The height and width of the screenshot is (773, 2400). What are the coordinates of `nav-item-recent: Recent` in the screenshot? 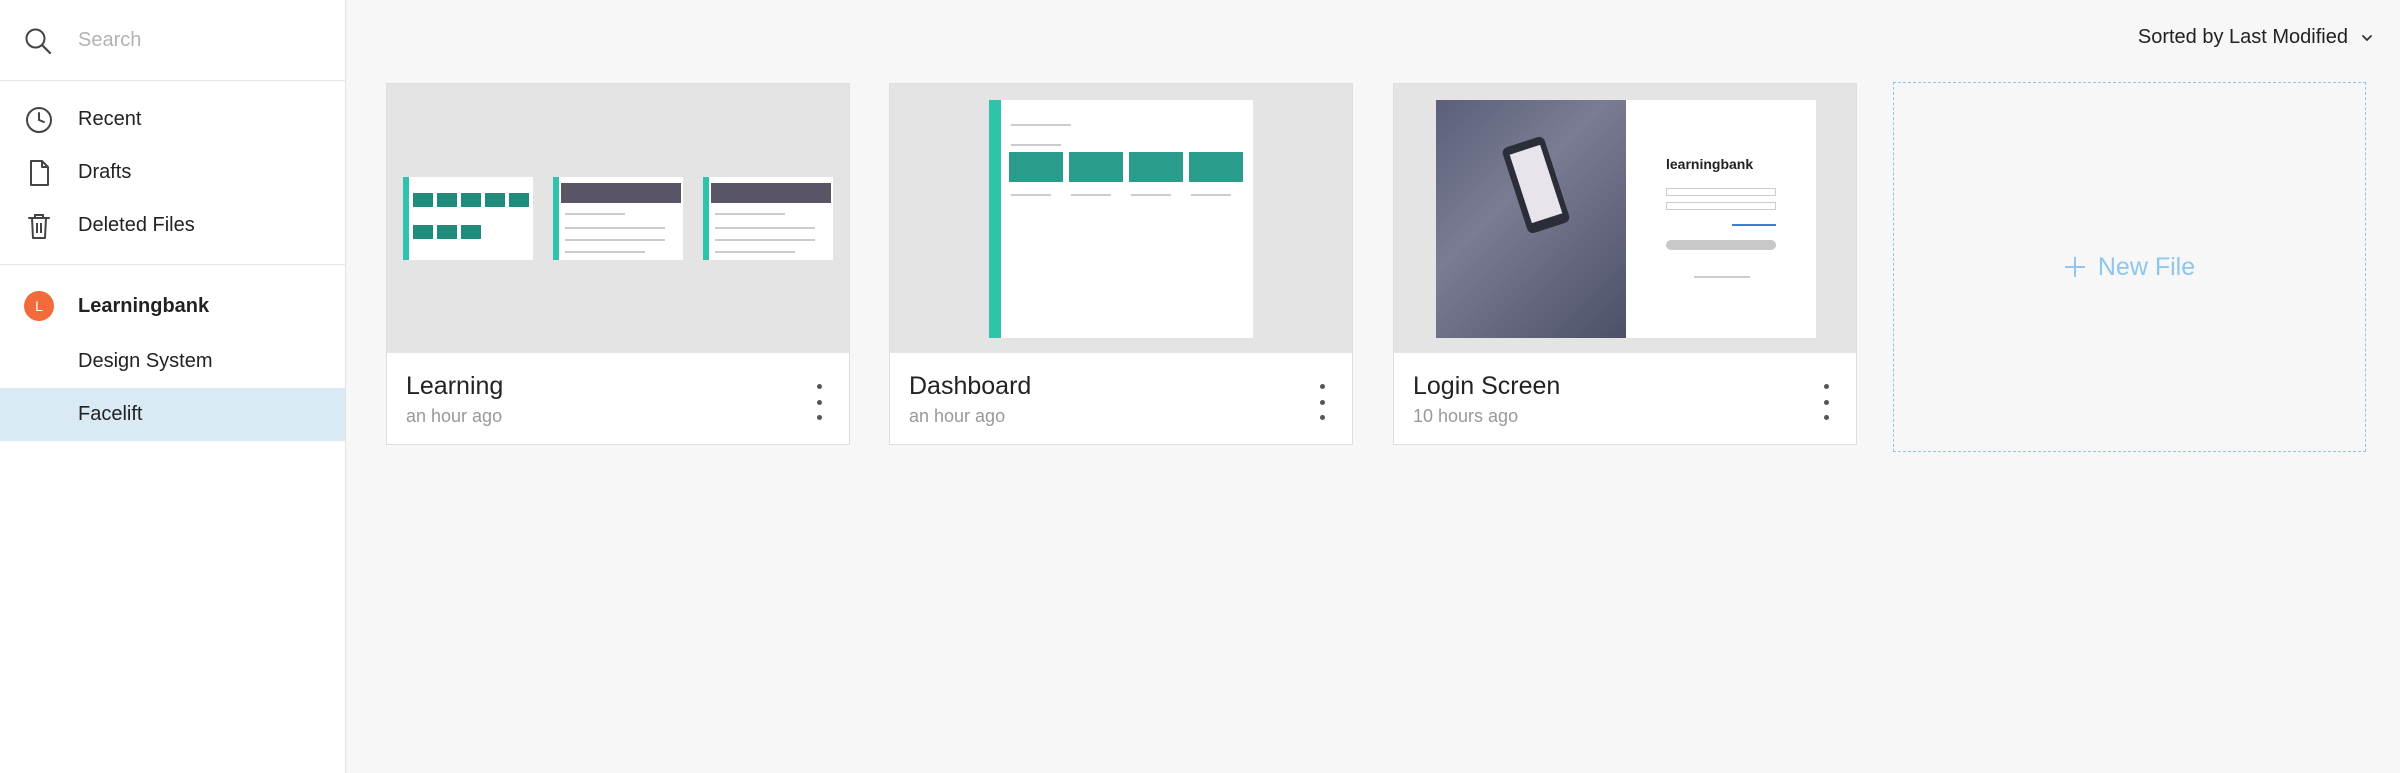 It's located at (172, 119).